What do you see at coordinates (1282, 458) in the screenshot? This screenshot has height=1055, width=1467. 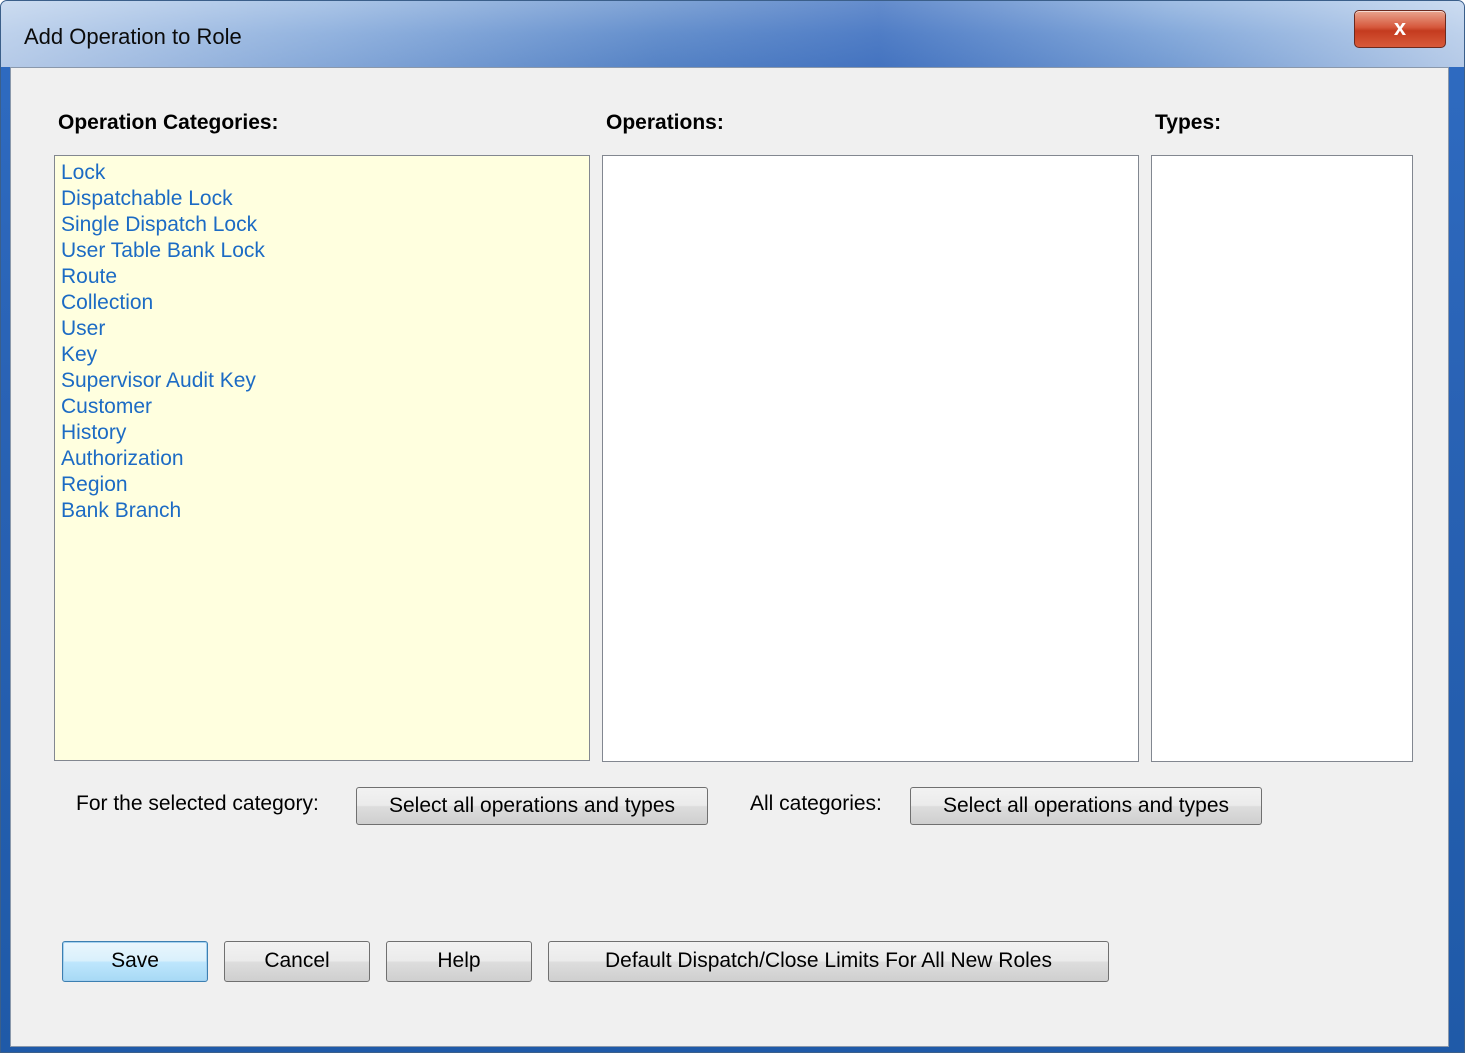 I see `types-listbox` at bounding box center [1282, 458].